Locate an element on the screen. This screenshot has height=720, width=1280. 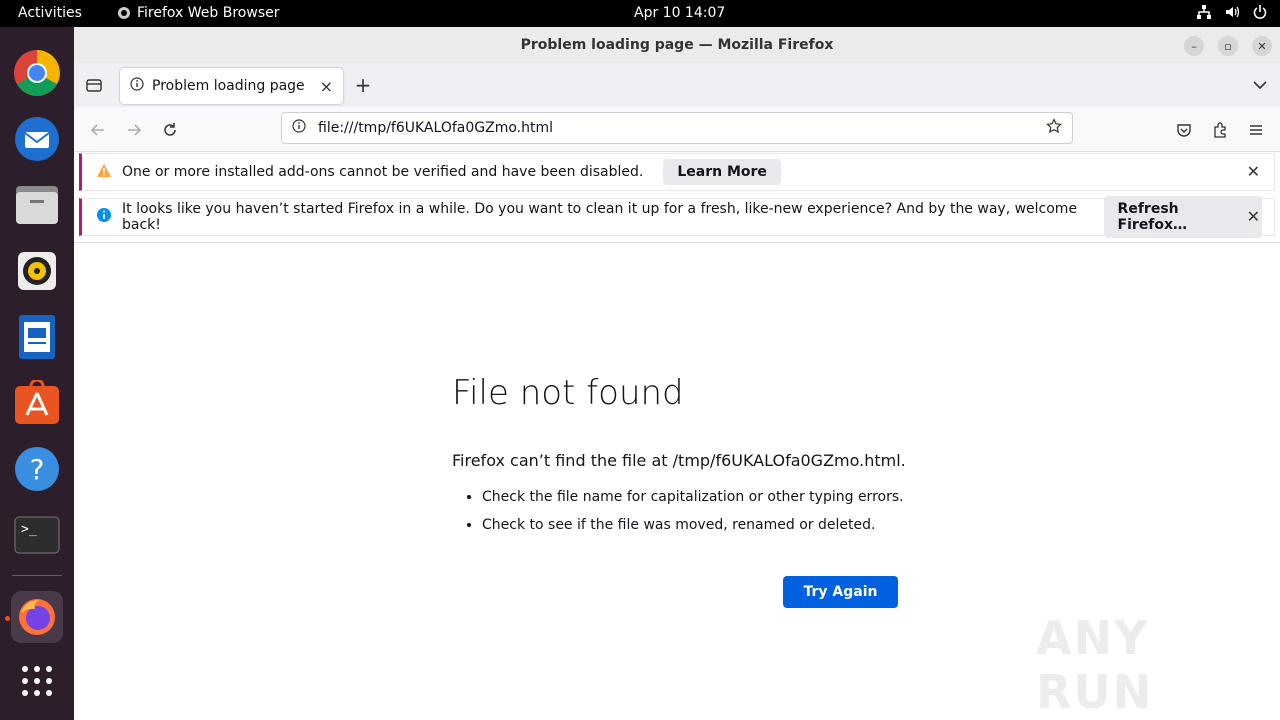
tab-problem-loading: Problem loading page × is located at coordinates (231, 86).